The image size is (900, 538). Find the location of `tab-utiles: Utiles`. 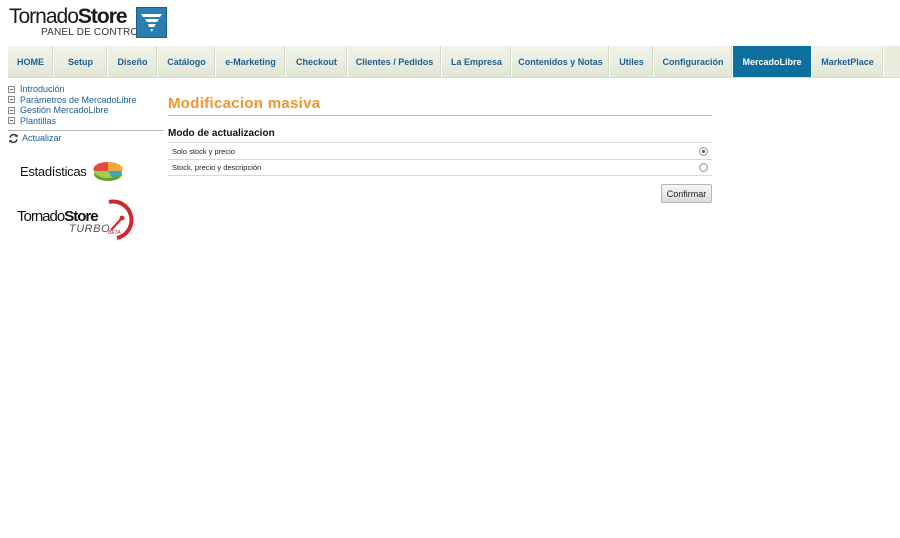

tab-utiles: Utiles is located at coordinates (632, 61).